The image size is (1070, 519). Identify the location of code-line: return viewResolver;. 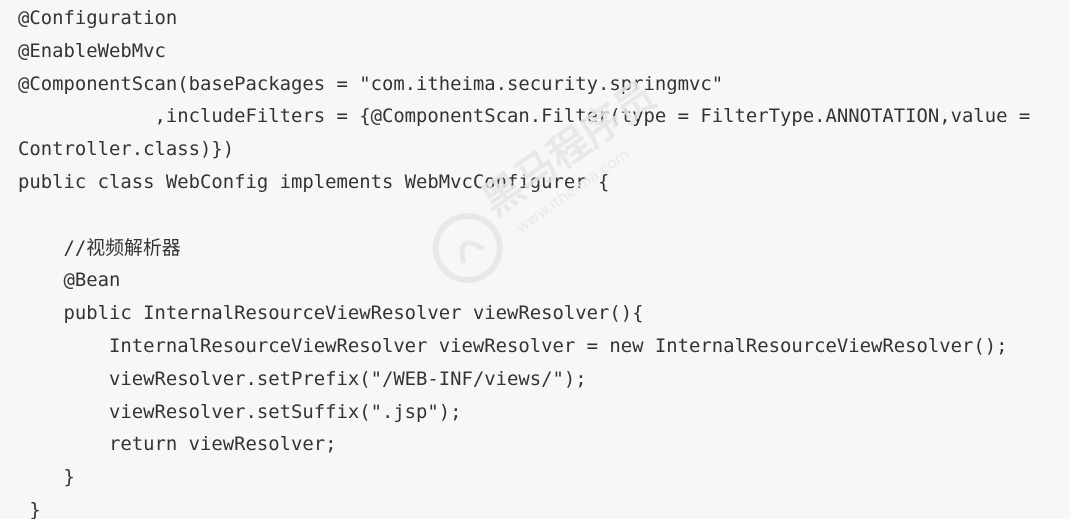
(177, 444).